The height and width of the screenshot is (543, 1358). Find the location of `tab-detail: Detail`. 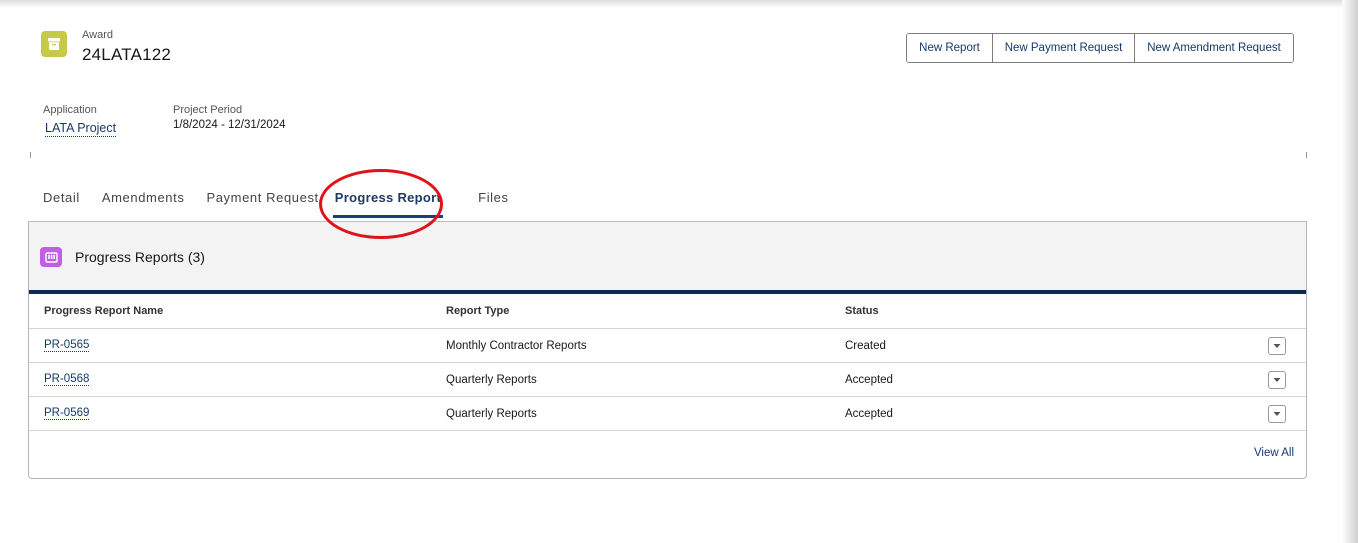

tab-detail: Detail is located at coordinates (61, 205).